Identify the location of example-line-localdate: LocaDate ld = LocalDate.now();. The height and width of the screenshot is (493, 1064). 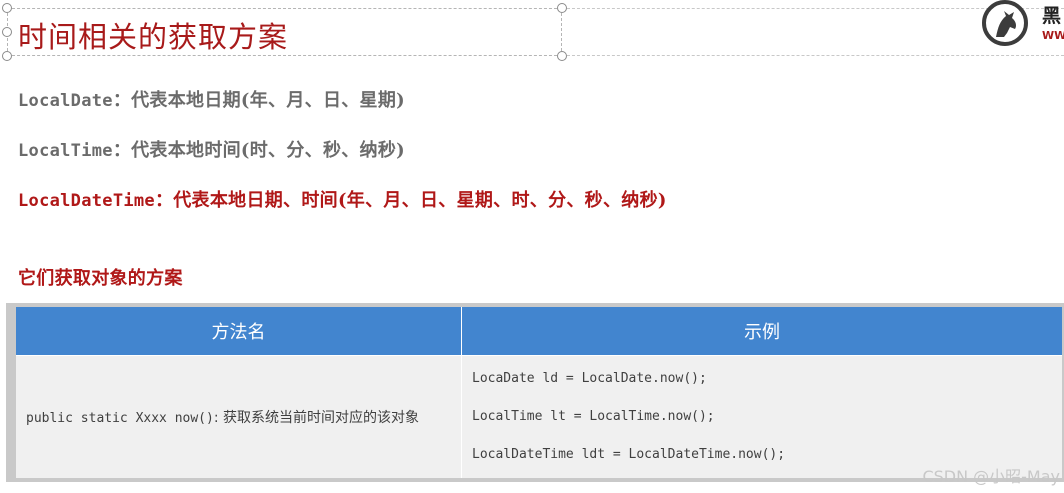
(589, 378).